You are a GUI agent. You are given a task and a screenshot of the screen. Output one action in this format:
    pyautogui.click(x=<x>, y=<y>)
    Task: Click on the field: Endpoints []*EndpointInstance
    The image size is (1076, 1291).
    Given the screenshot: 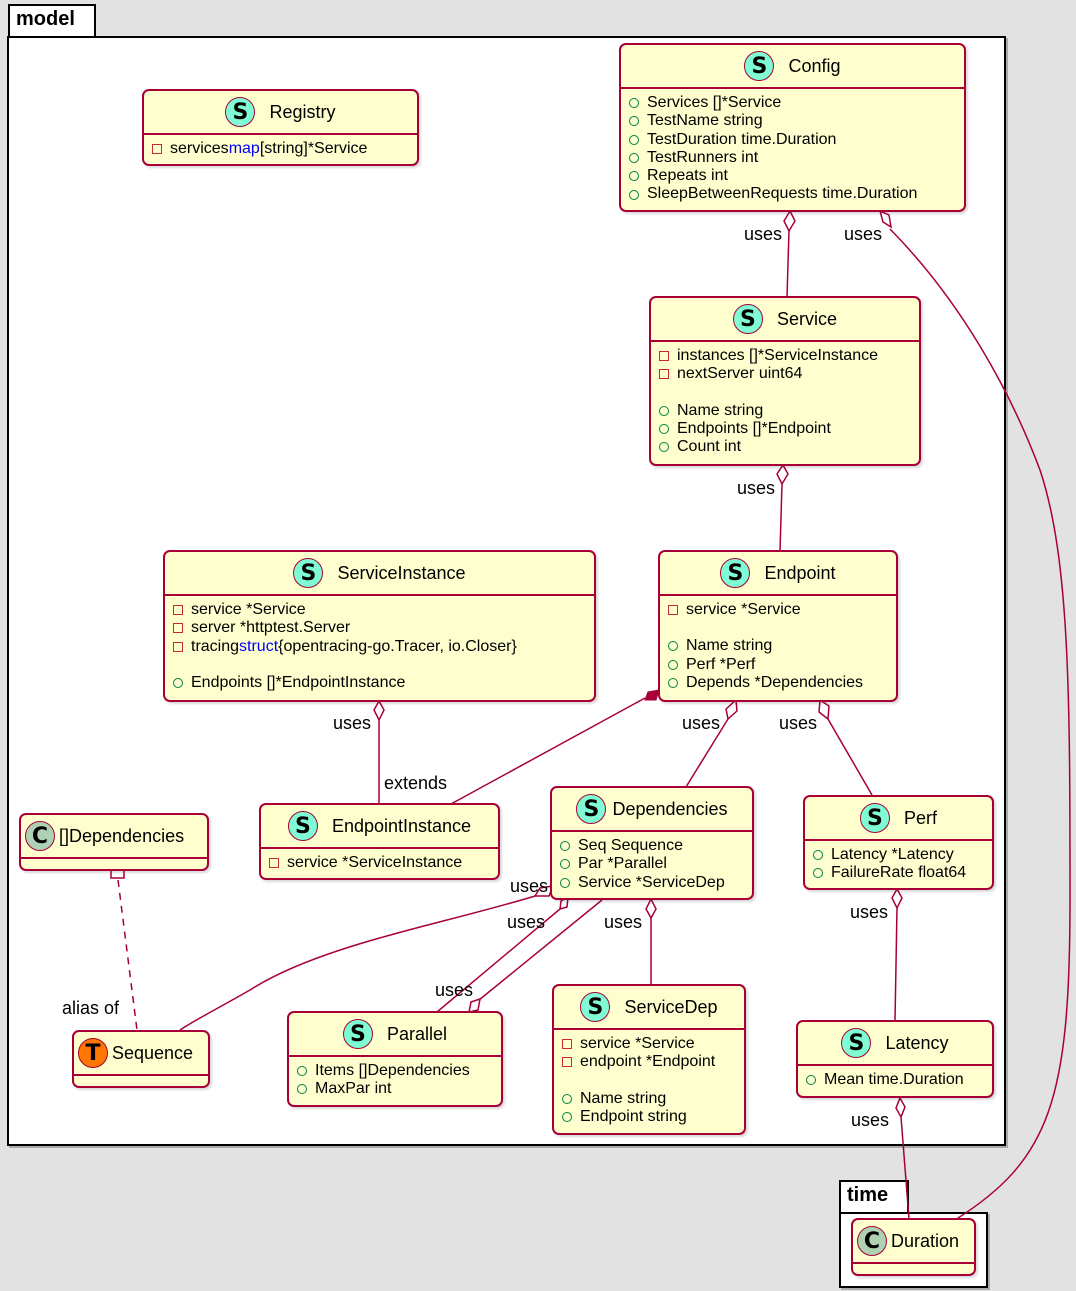 What is the action you would take?
    pyautogui.click(x=379, y=683)
    